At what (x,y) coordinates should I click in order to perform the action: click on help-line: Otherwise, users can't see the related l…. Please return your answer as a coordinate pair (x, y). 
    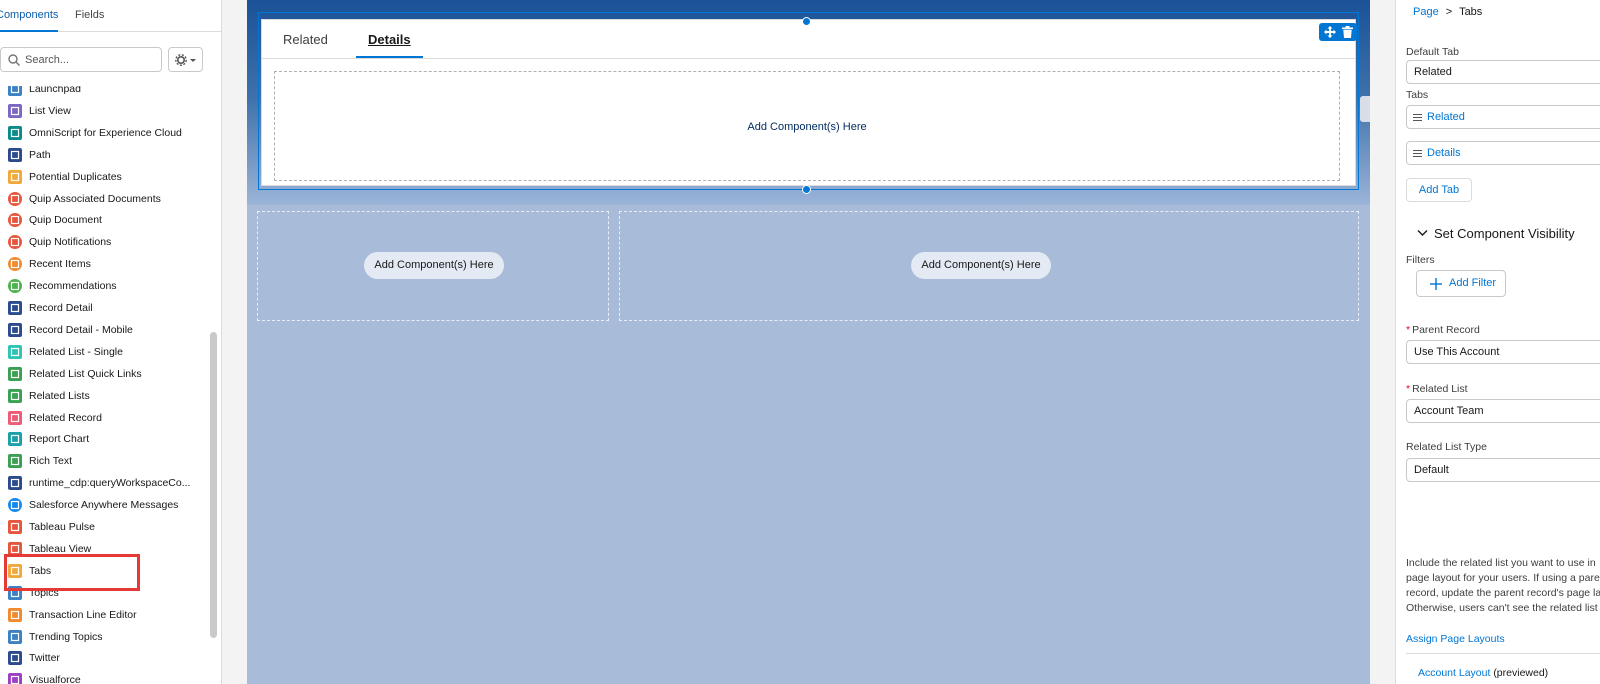
    Looking at the image, I should click on (1502, 608).